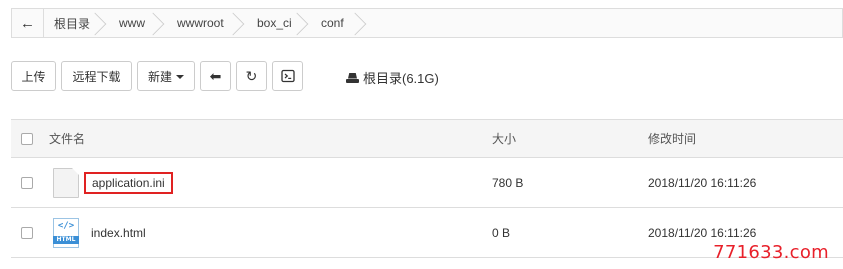  What do you see at coordinates (352, 77) in the screenshot?
I see `hard-drive-icon` at bounding box center [352, 77].